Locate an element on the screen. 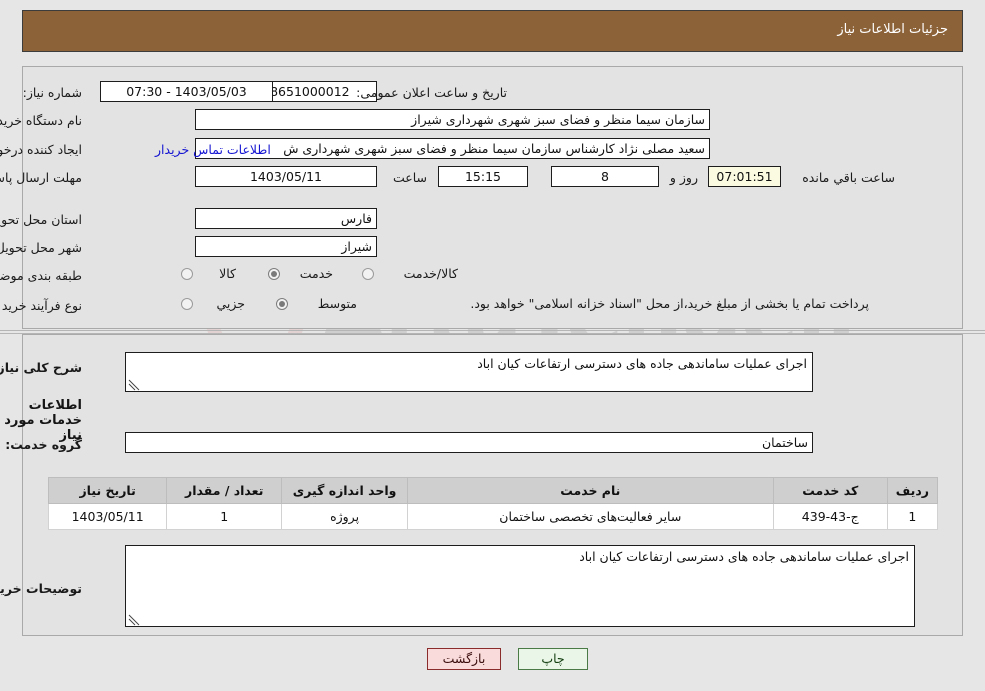 This screenshot has width=985, height=691. announce-datetime-value: 1403/05/03 - 07:30 is located at coordinates (186, 91).